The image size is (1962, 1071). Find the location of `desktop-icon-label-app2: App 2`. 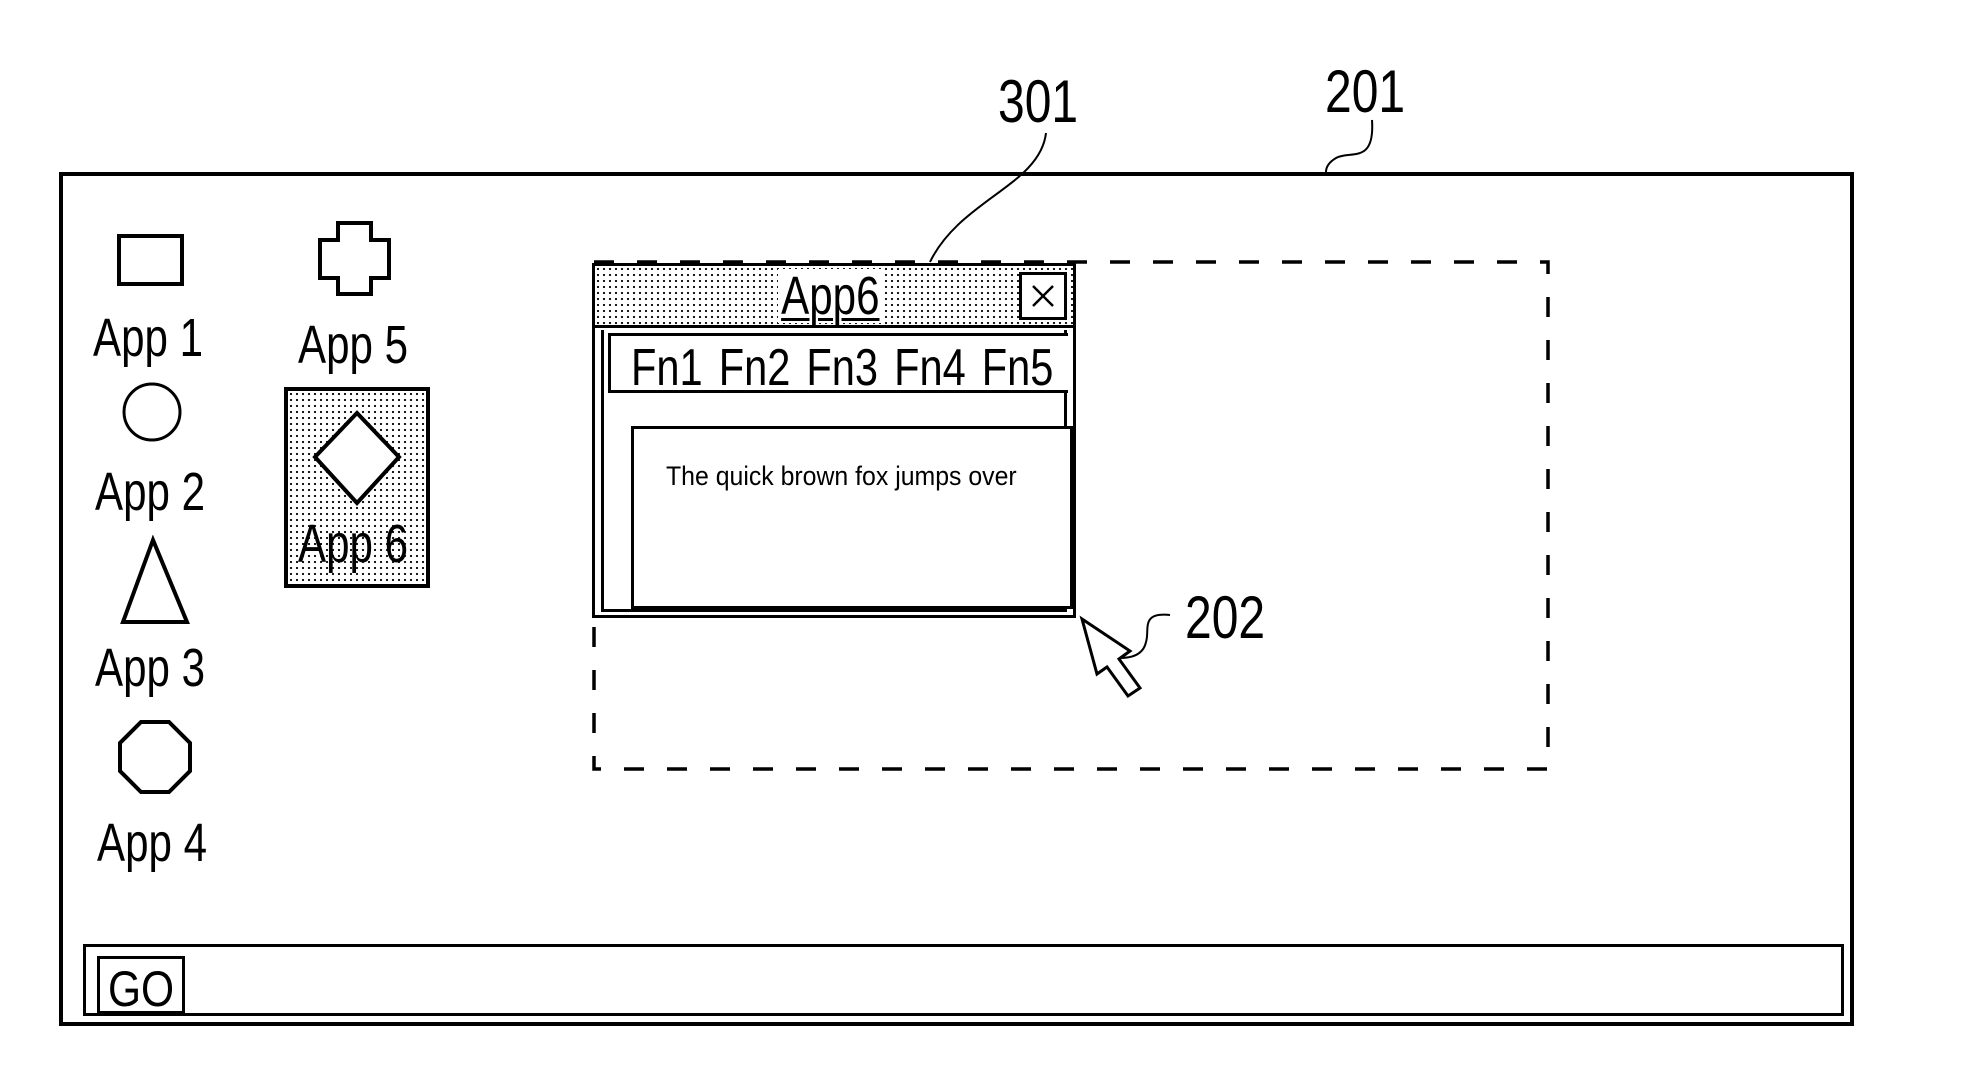

desktop-icon-label-app2: App 2 is located at coordinates (150, 492).